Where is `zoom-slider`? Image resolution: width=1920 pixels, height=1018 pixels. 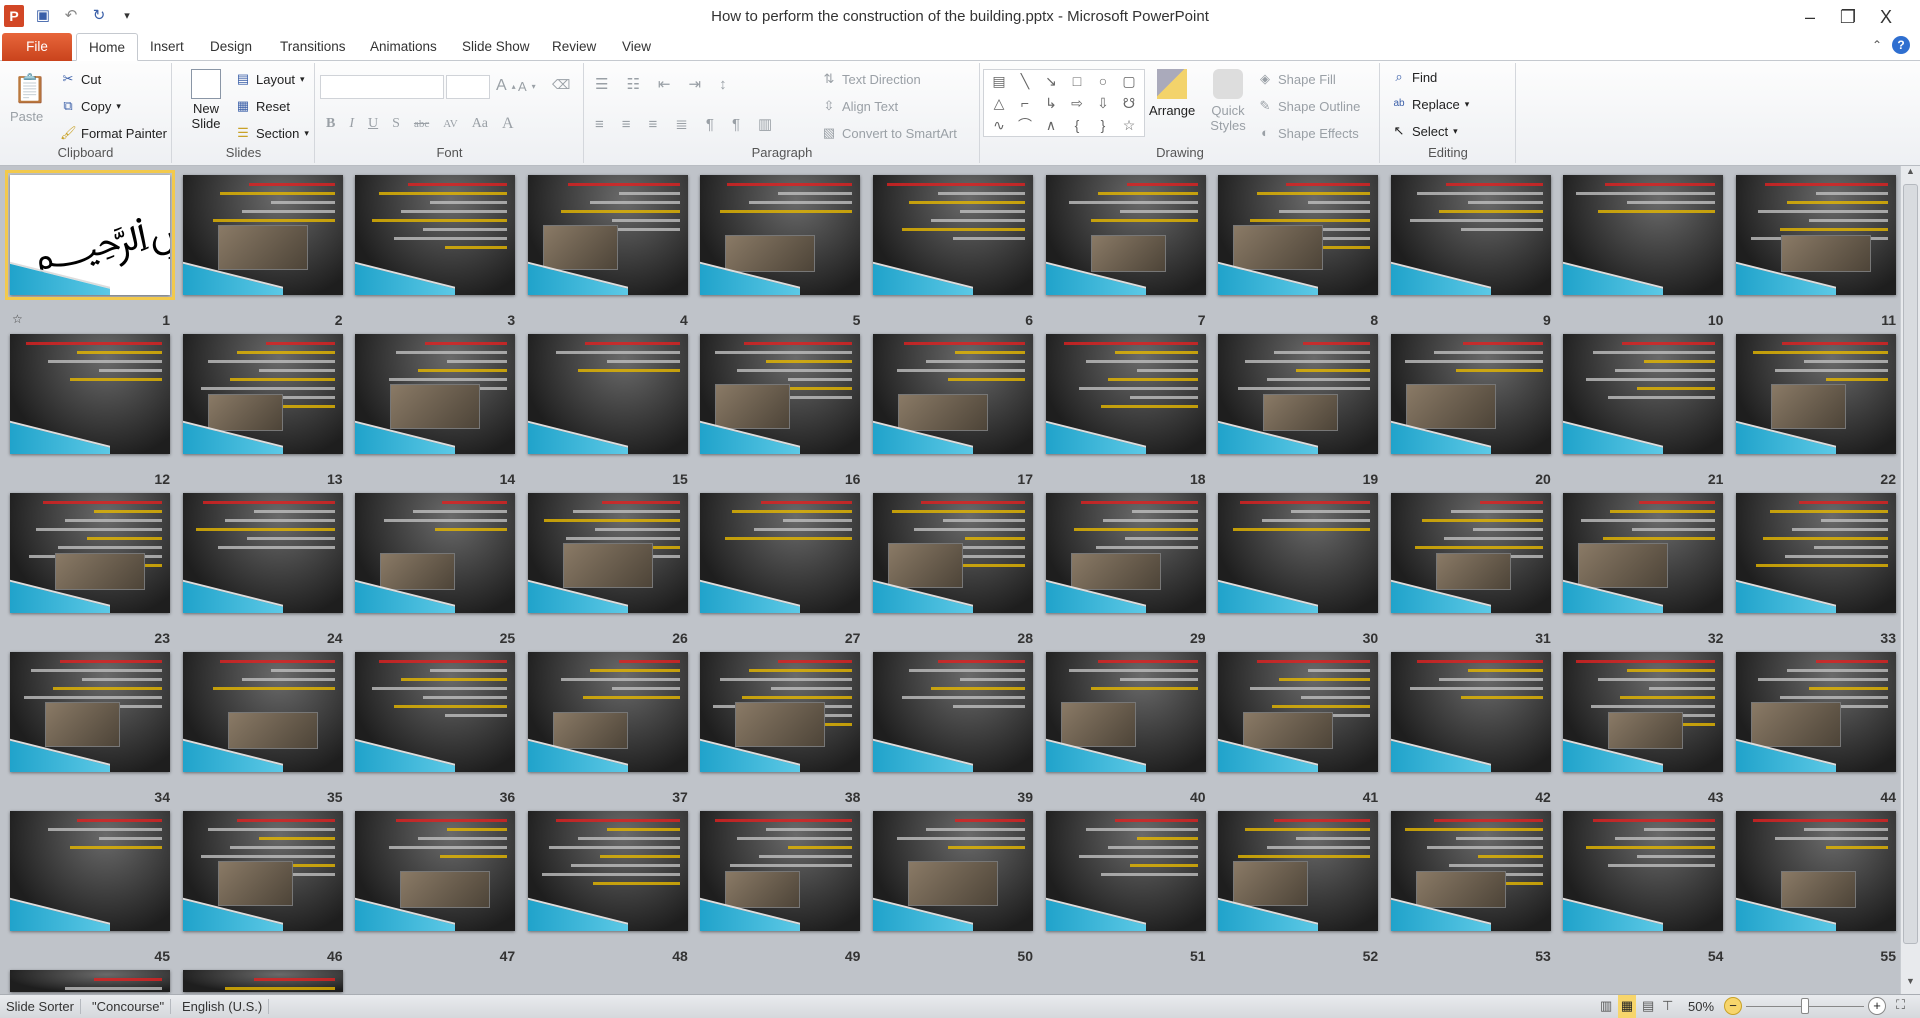
zoom-slider is located at coordinates (1805, 1006).